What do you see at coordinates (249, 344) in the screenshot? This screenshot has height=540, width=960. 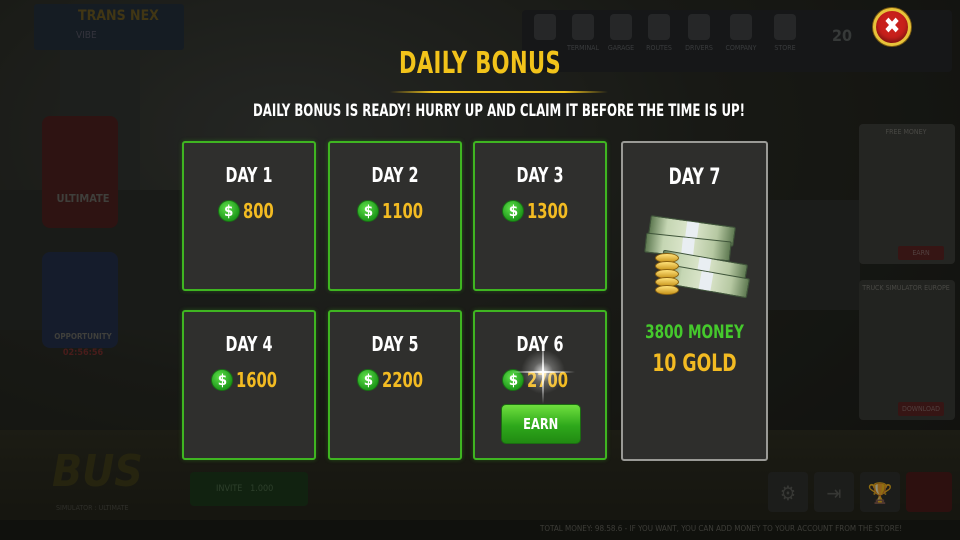 I see `day-label: DAY 4` at bounding box center [249, 344].